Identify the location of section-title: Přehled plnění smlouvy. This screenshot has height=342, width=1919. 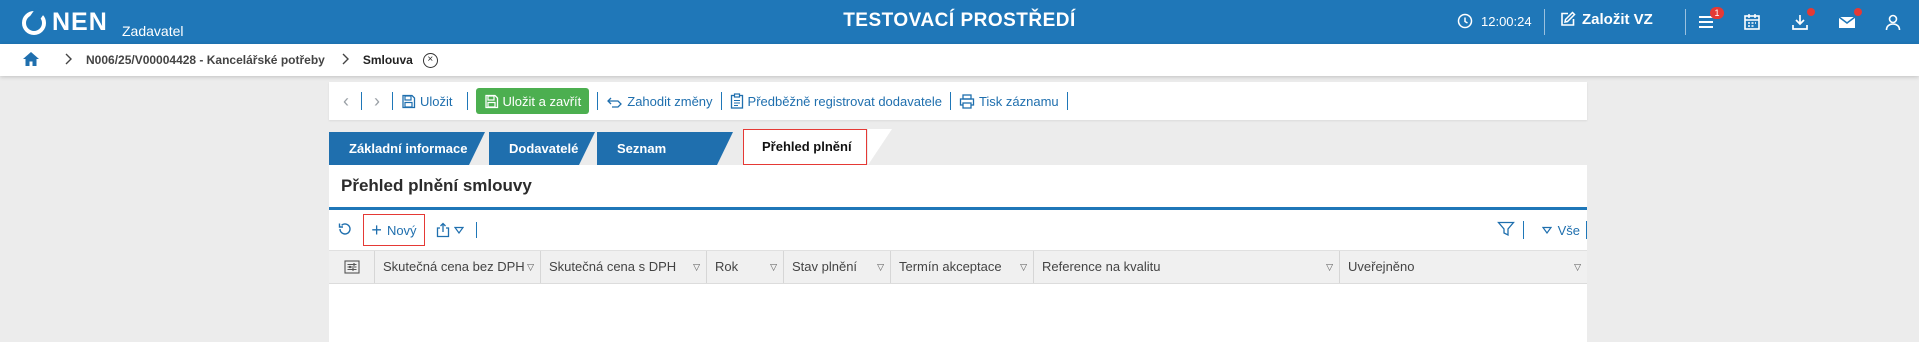
(436, 185).